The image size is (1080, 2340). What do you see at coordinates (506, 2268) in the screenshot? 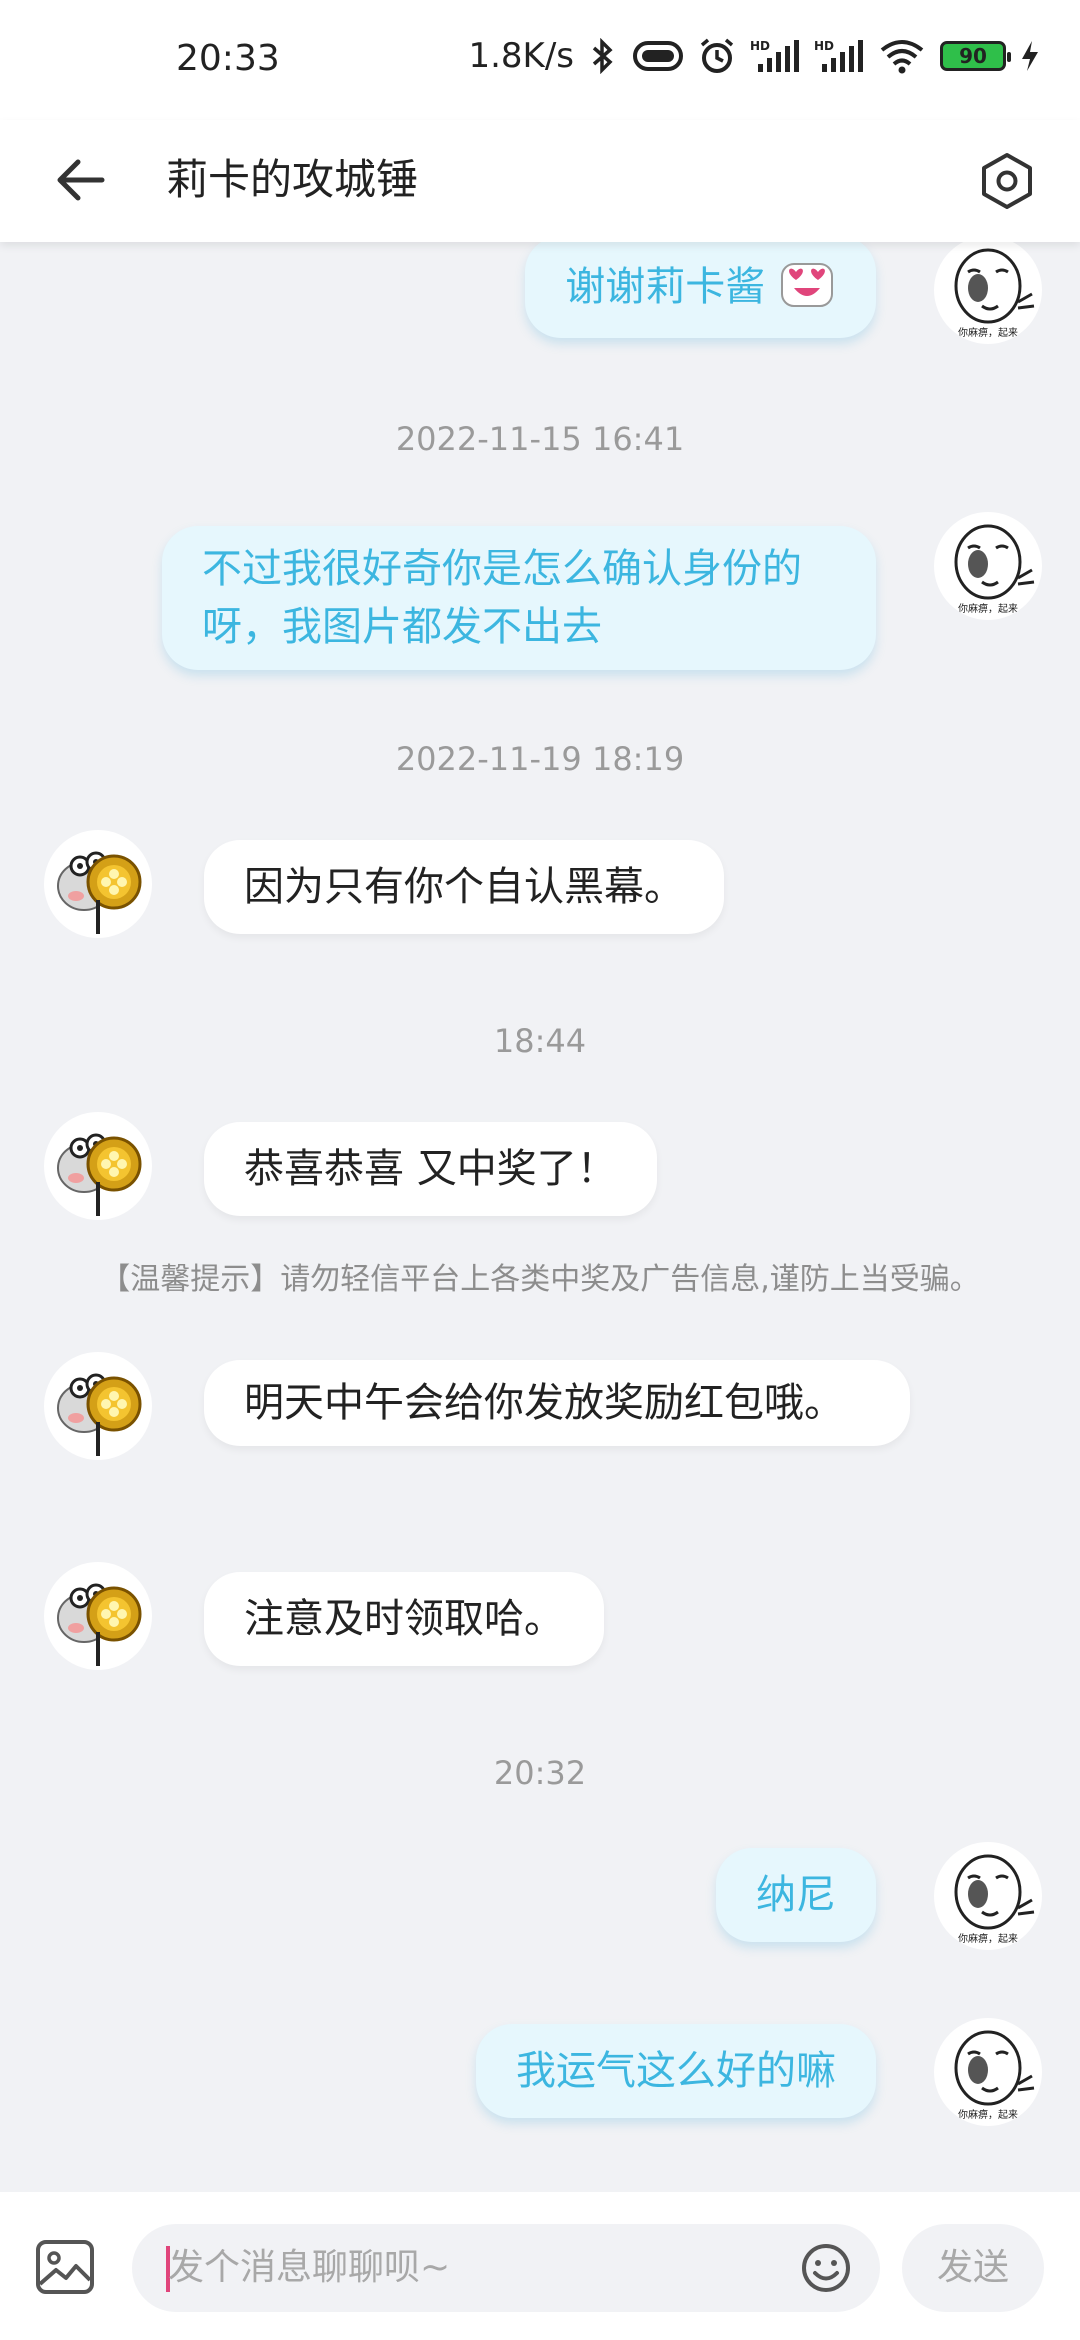
I see `message-input: 发个消息聊聊呗~` at bounding box center [506, 2268].